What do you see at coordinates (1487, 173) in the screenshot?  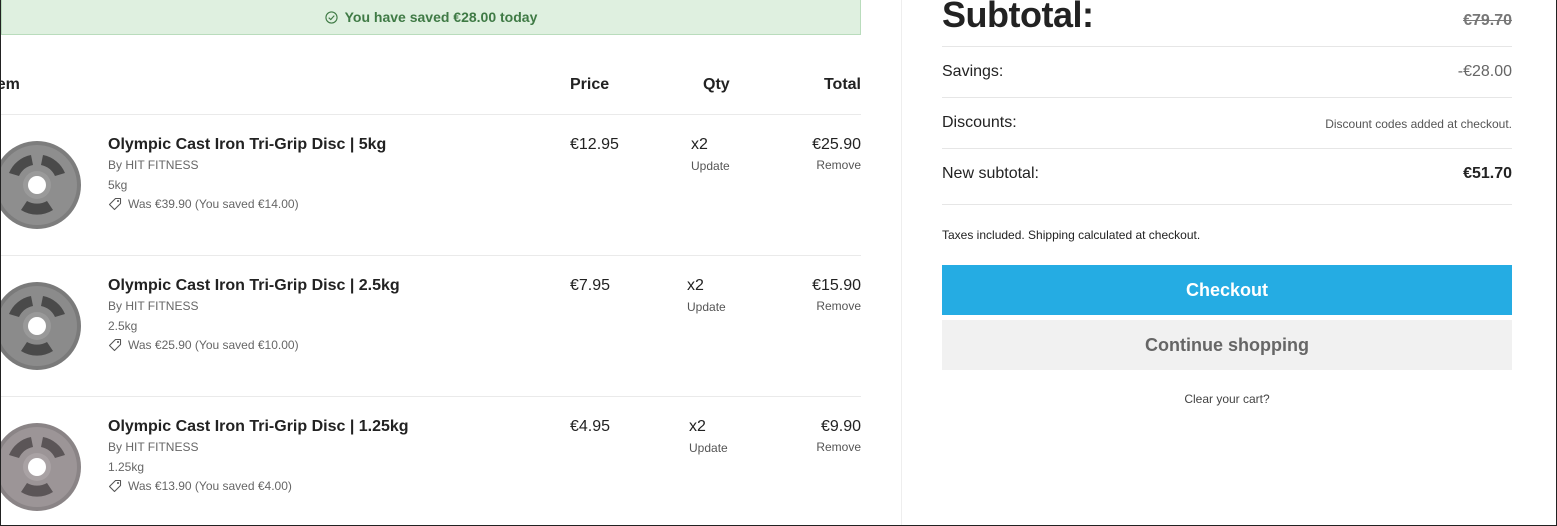 I see `new-subtotal-value: €51.70` at bounding box center [1487, 173].